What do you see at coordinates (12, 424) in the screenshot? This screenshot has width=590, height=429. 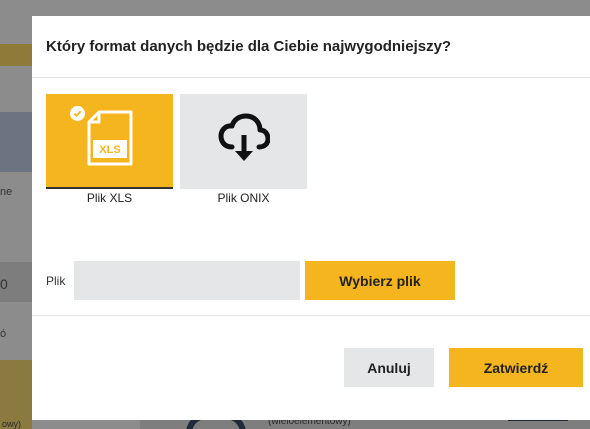 I see `background-caption: owy)` at bounding box center [12, 424].